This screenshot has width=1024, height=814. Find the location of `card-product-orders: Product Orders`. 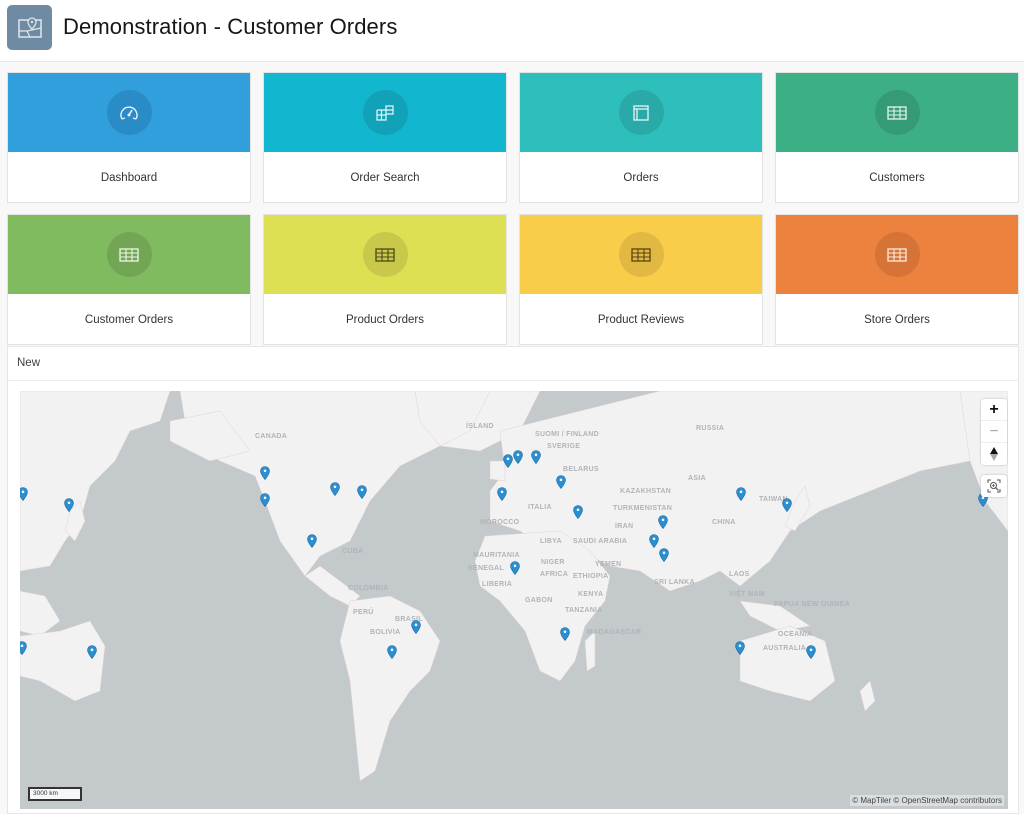

card-product-orders: Product Orders is located at coordinates (385, 279).